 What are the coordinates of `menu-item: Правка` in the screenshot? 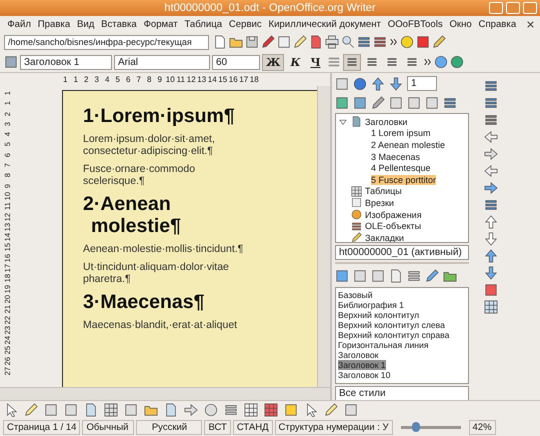 It's located at (54, 24).